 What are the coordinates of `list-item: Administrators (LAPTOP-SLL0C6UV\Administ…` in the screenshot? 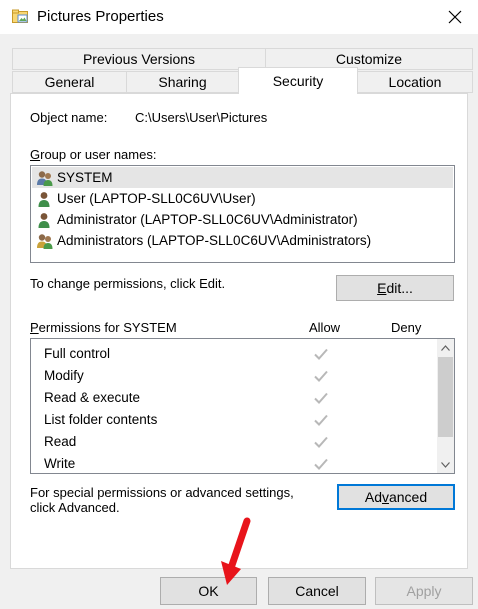 It's located at (242, 240).